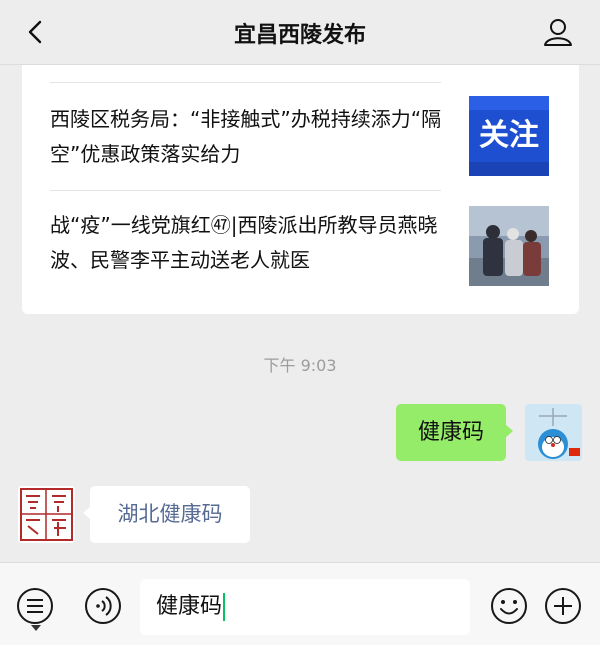 The width and height of the screenshot is (600, 645). I want to click on user-avatar, so click(553, 432).